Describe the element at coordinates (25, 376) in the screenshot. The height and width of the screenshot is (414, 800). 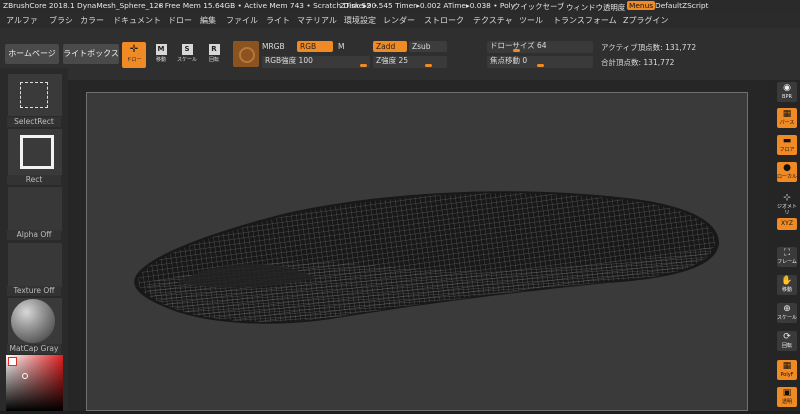
I see `color-cursor` at that location.